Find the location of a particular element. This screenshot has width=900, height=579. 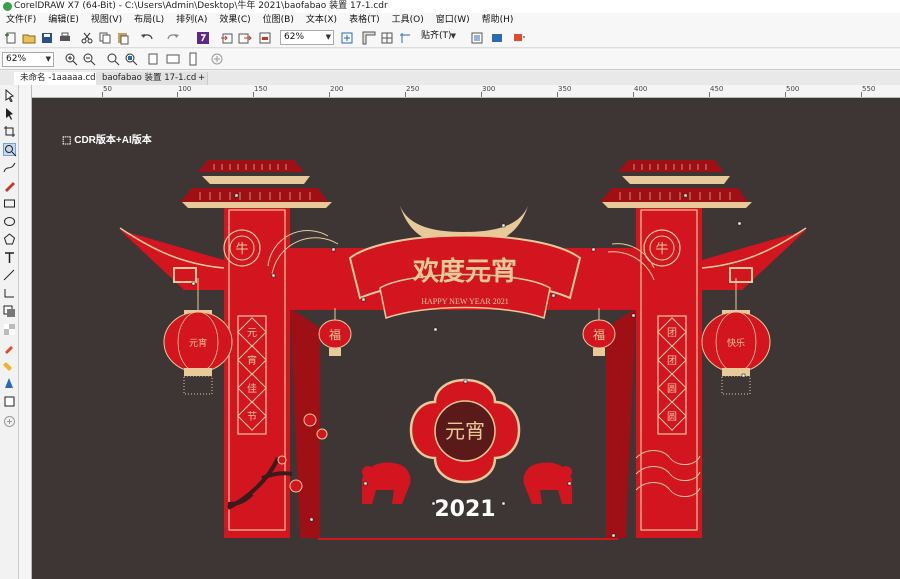

menu-help: 帮助(H) is located at coordinates (498, 20).